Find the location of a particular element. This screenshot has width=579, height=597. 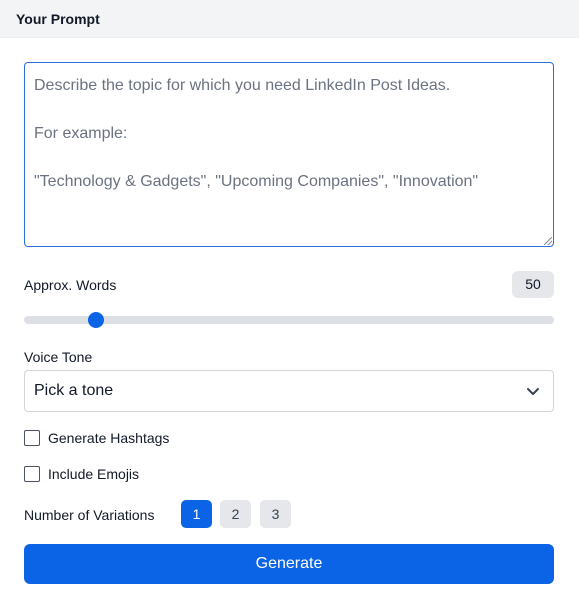

variation-button-3: 3 is located at coordinates (275, 514).